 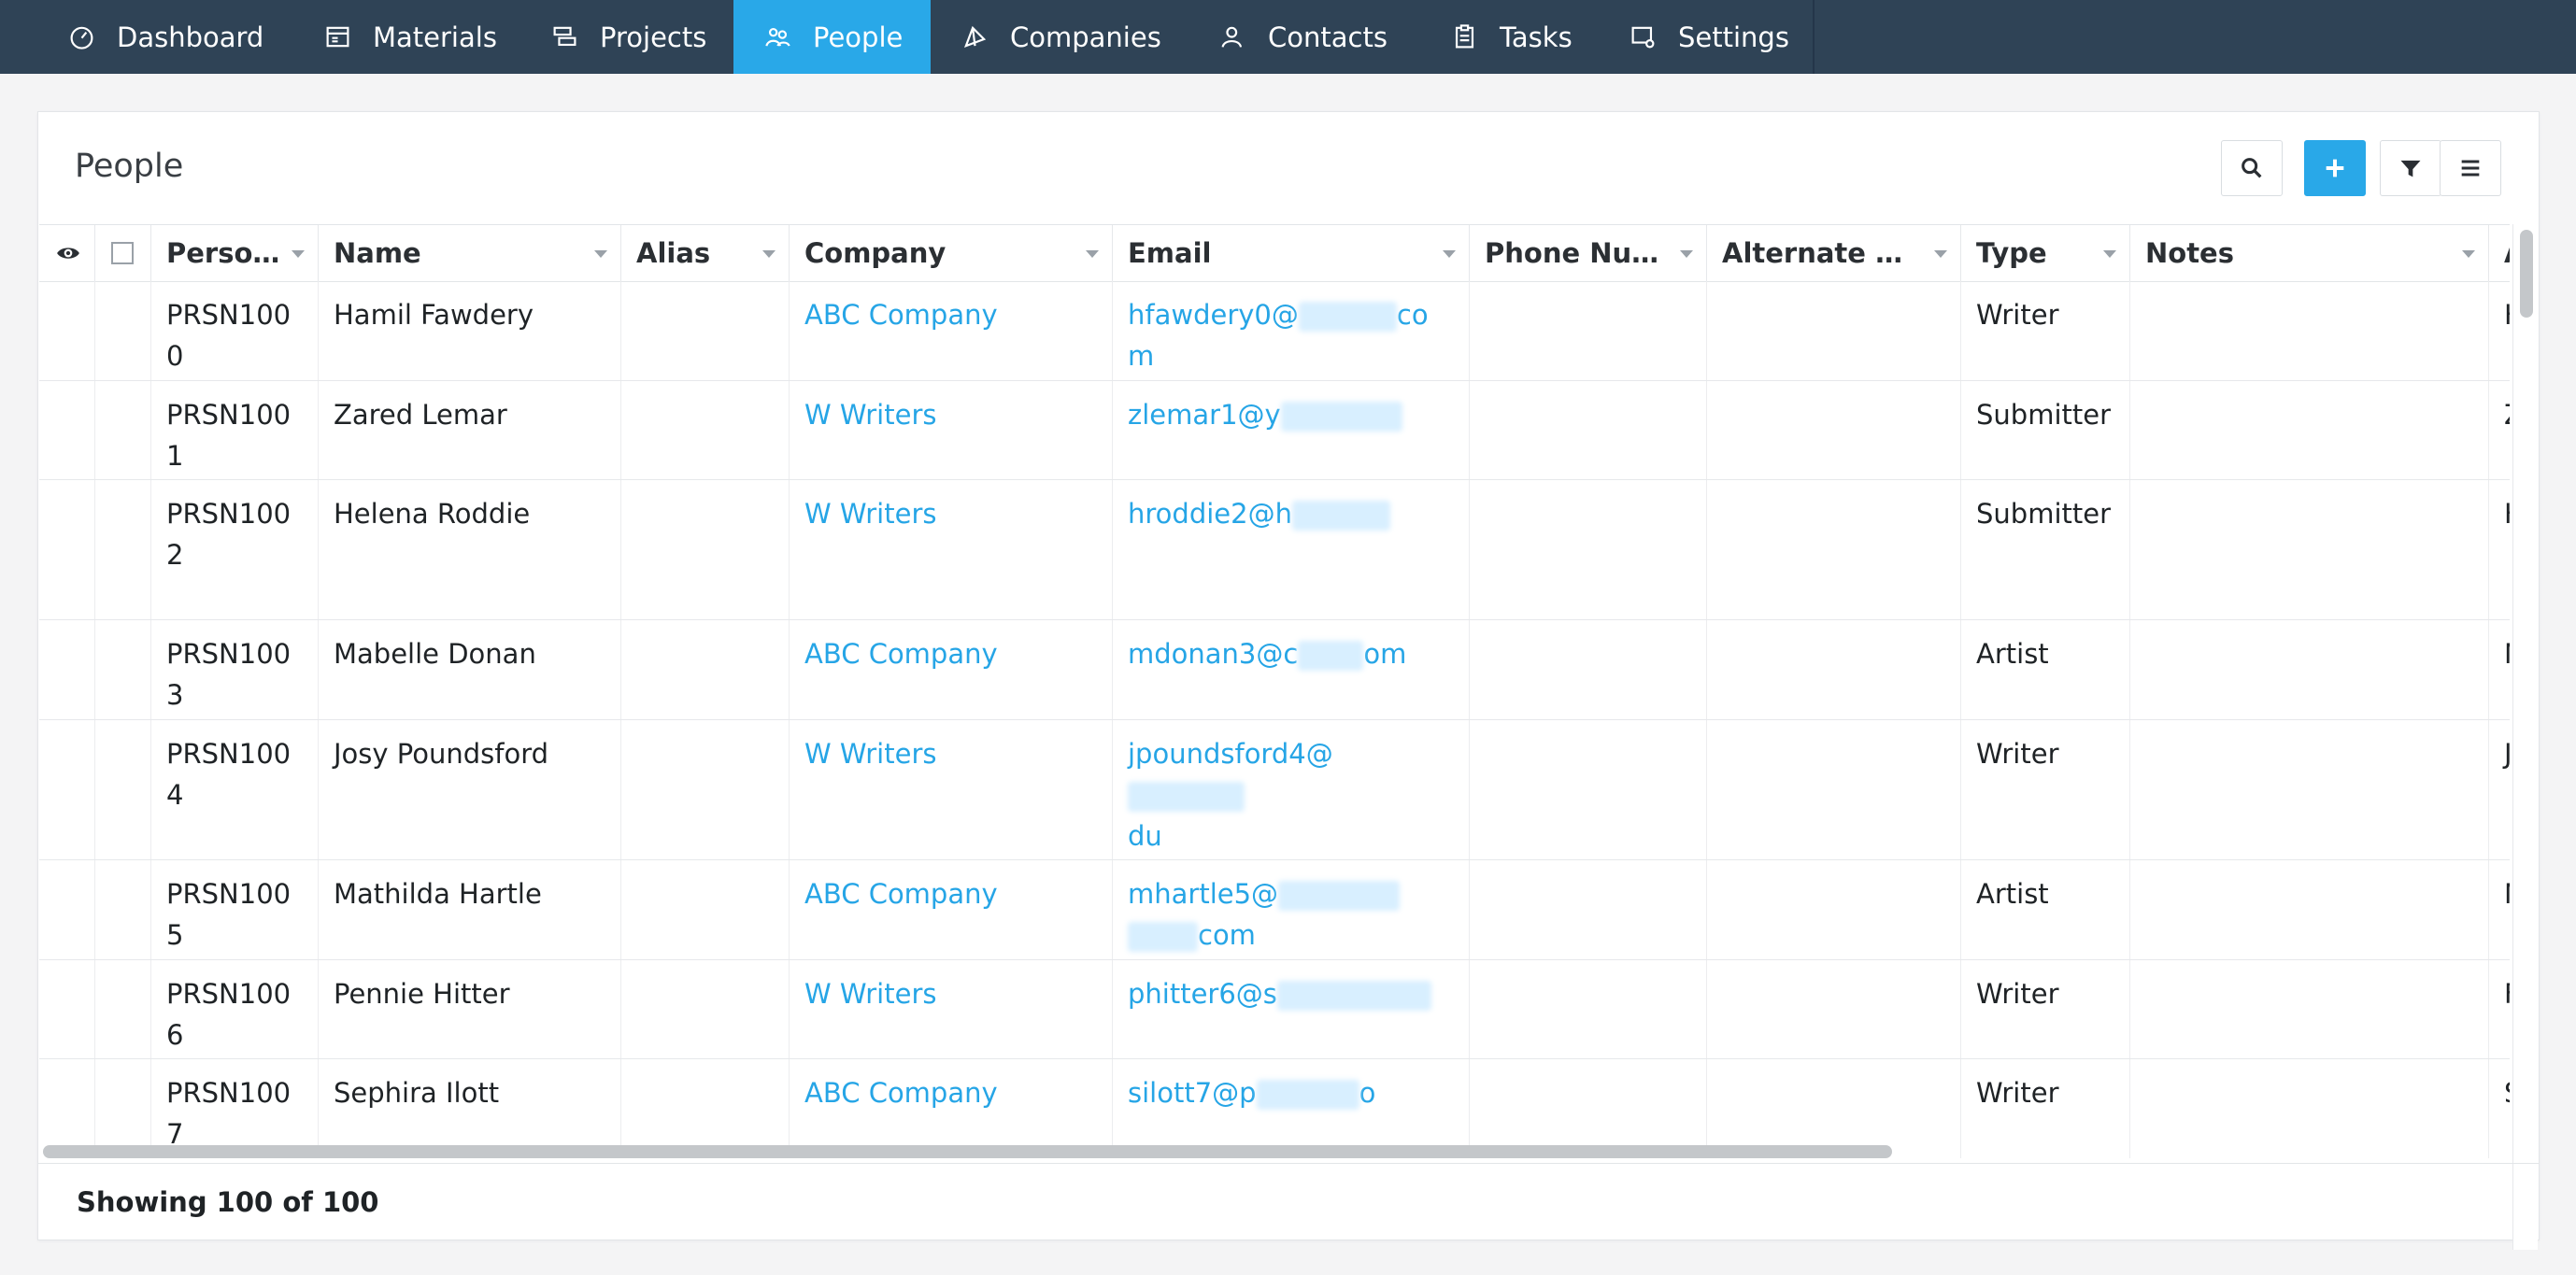 I want to click on column-header-type: Type, so click(x=2046, y=253).